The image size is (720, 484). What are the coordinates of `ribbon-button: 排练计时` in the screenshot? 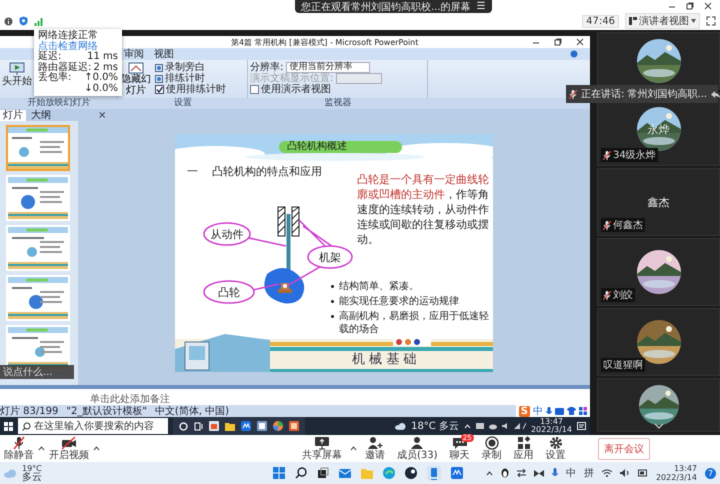 It's located at (190, 78).